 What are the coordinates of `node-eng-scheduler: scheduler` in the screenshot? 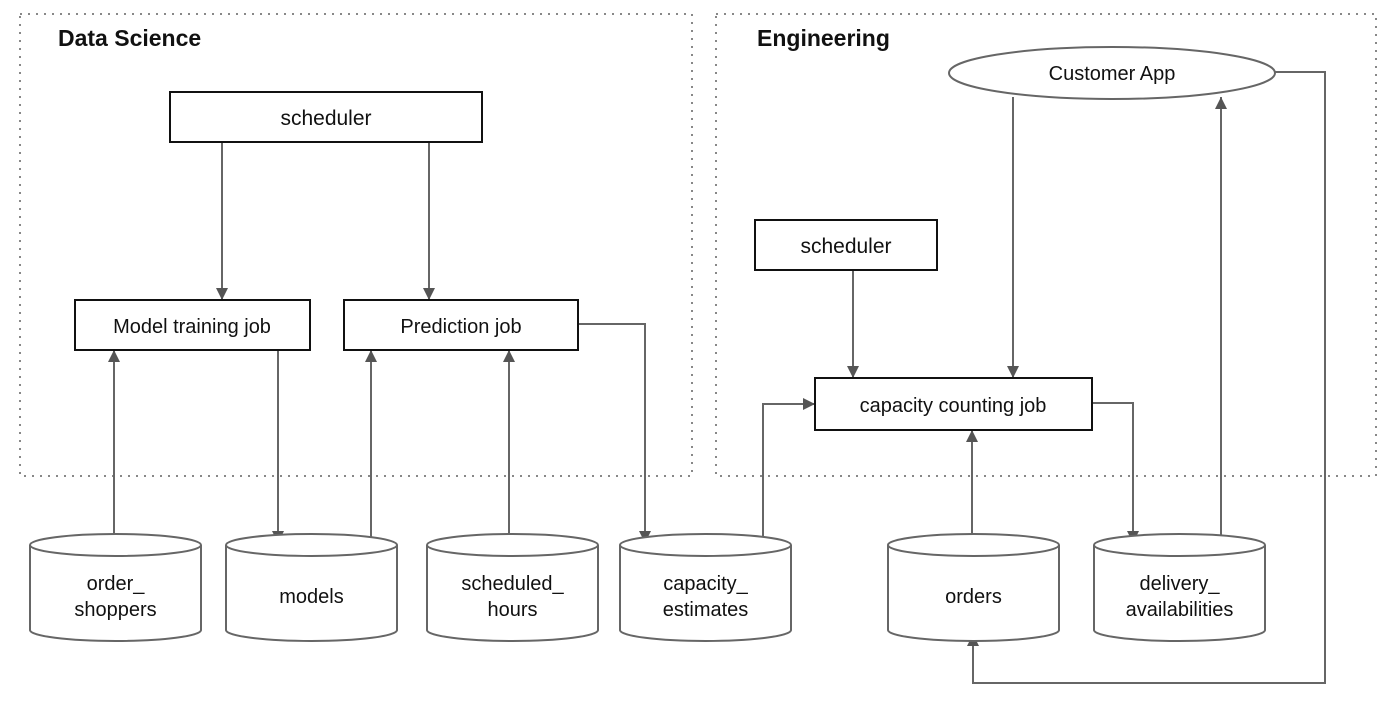 It's located at (846, 245).